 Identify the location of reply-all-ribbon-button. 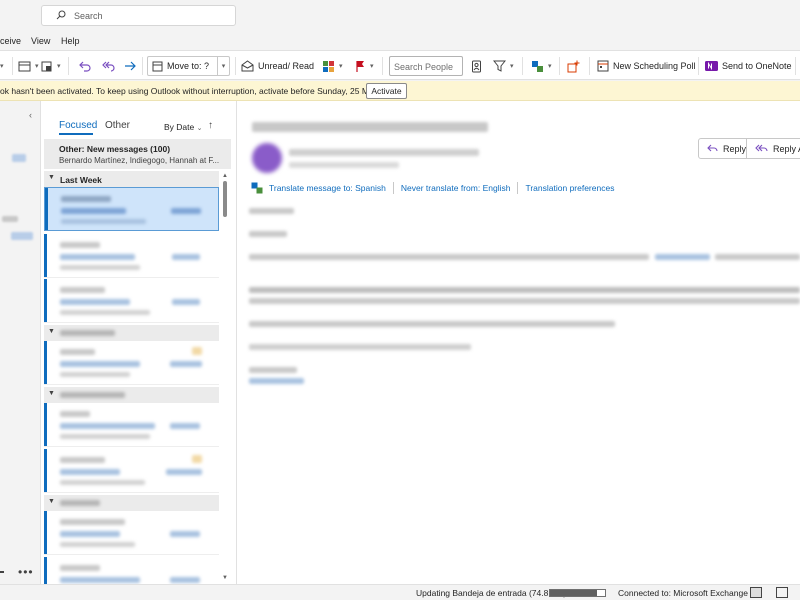
(107, 66).